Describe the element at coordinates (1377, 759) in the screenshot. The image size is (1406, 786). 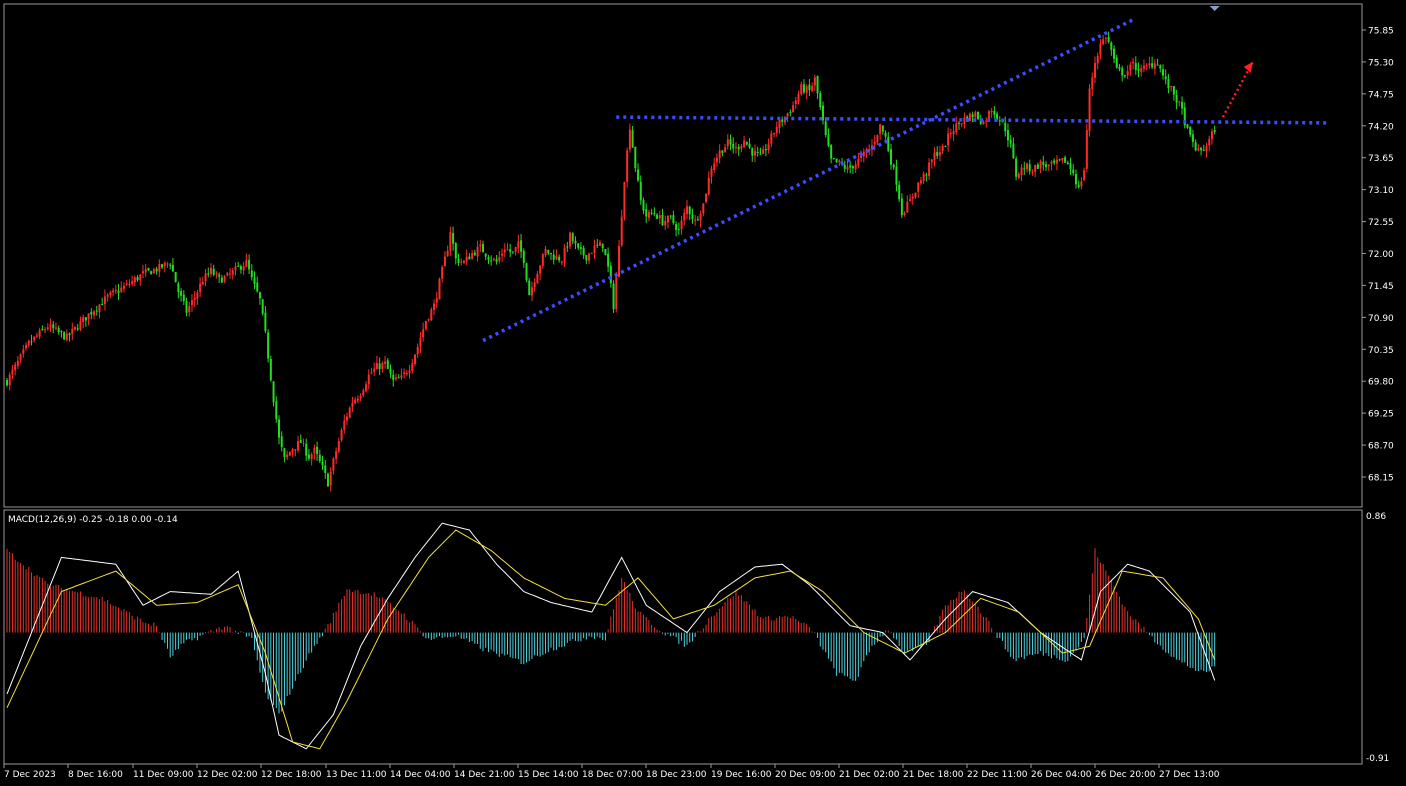
I see `macd-scale-min: -0.91` at that location.